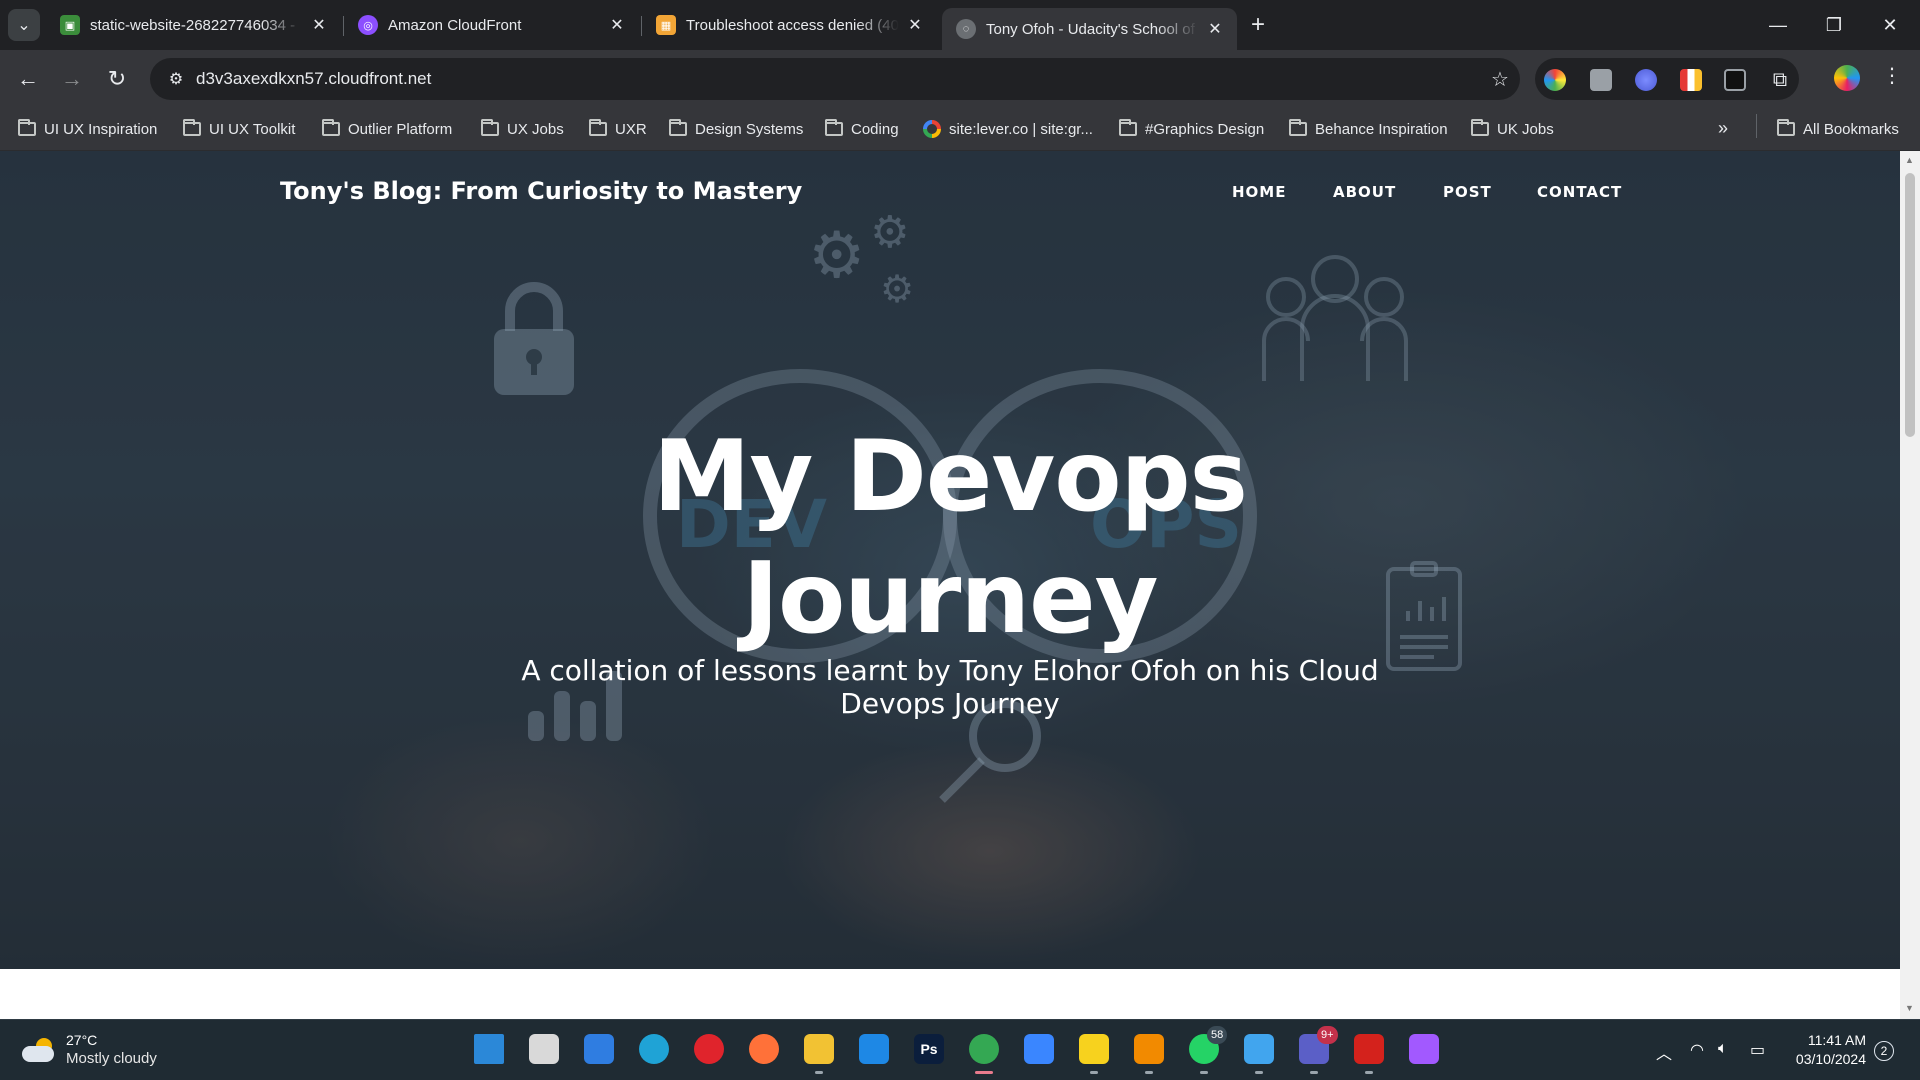  Describe the element at coordinates (1909, 1008) in the screenshot. I see `scroll-down-arrow-icon: ▼` at that location.